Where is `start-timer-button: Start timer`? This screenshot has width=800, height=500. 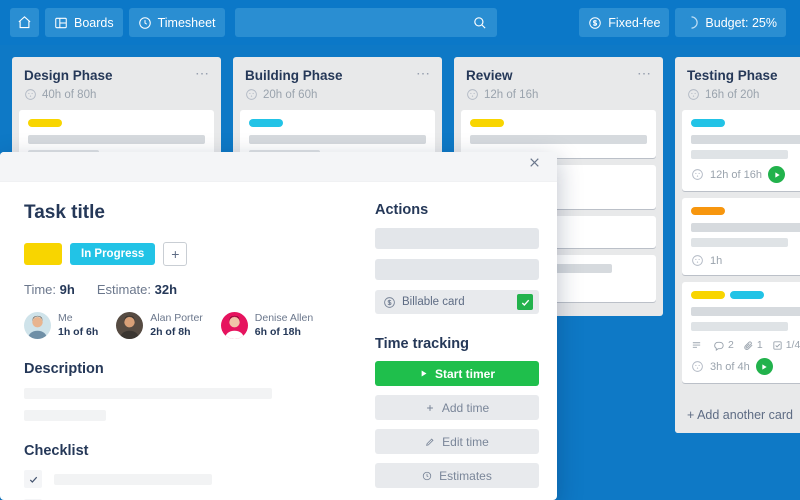
start-timer-button: Start timer is located at coordinates (457, 373).